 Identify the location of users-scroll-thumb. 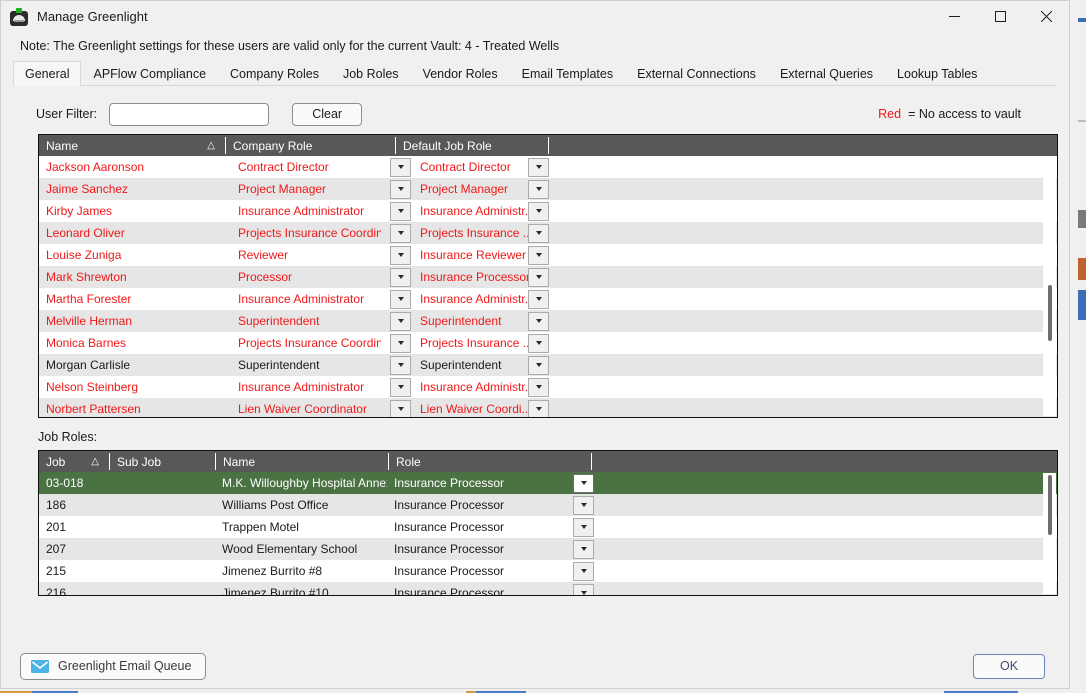
(1050, 313).